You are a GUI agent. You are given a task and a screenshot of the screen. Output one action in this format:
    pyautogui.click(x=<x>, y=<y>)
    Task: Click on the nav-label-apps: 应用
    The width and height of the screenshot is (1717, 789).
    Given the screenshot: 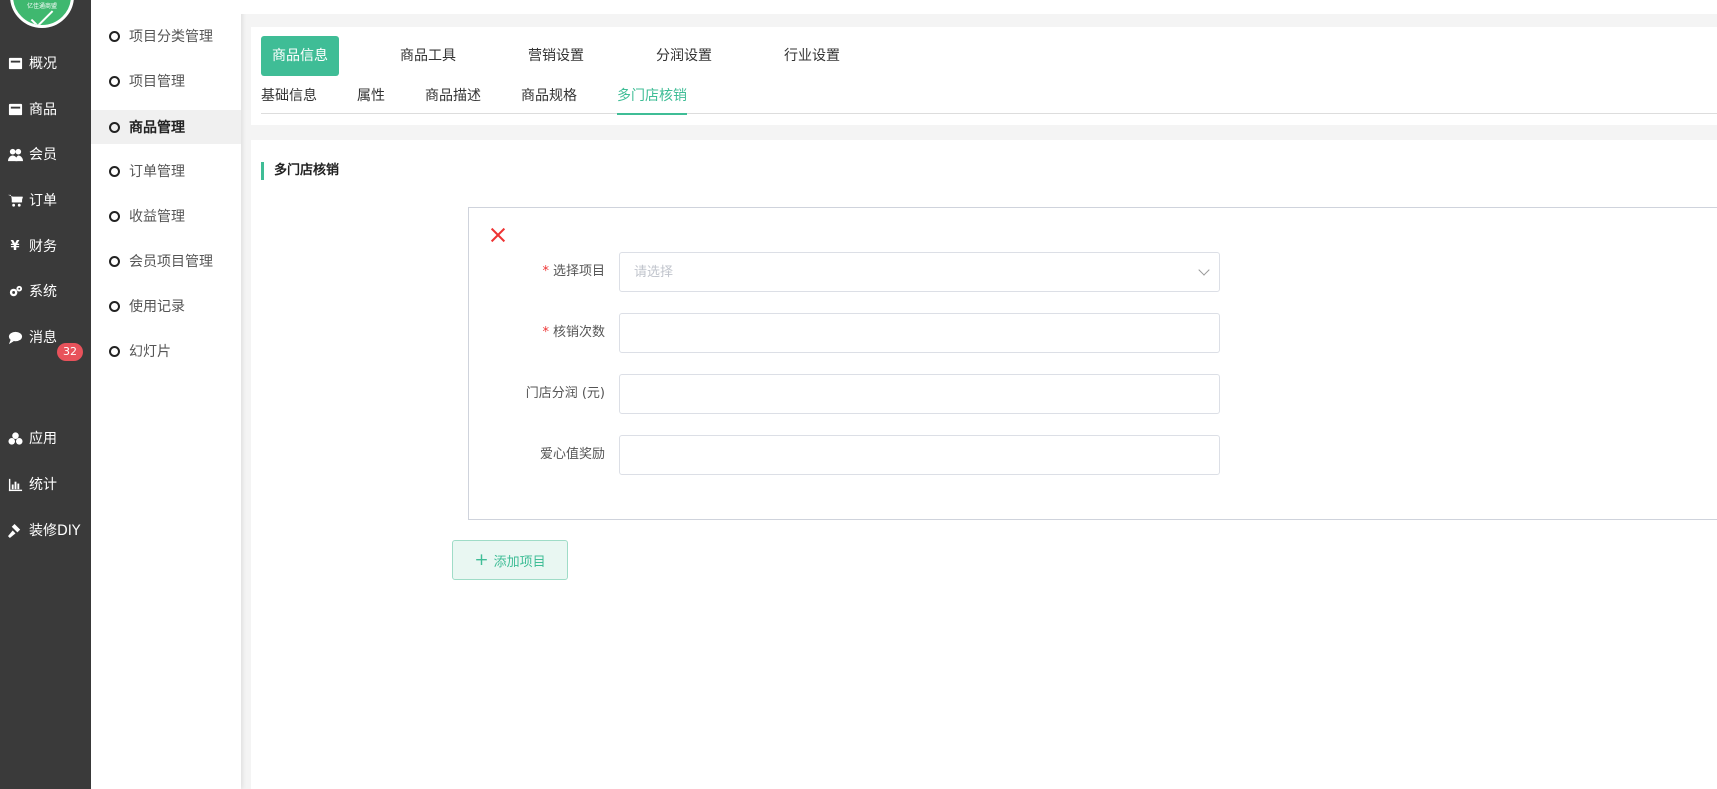 What is the action you would take?
    pyautogui.click(x=43, y=439)
    